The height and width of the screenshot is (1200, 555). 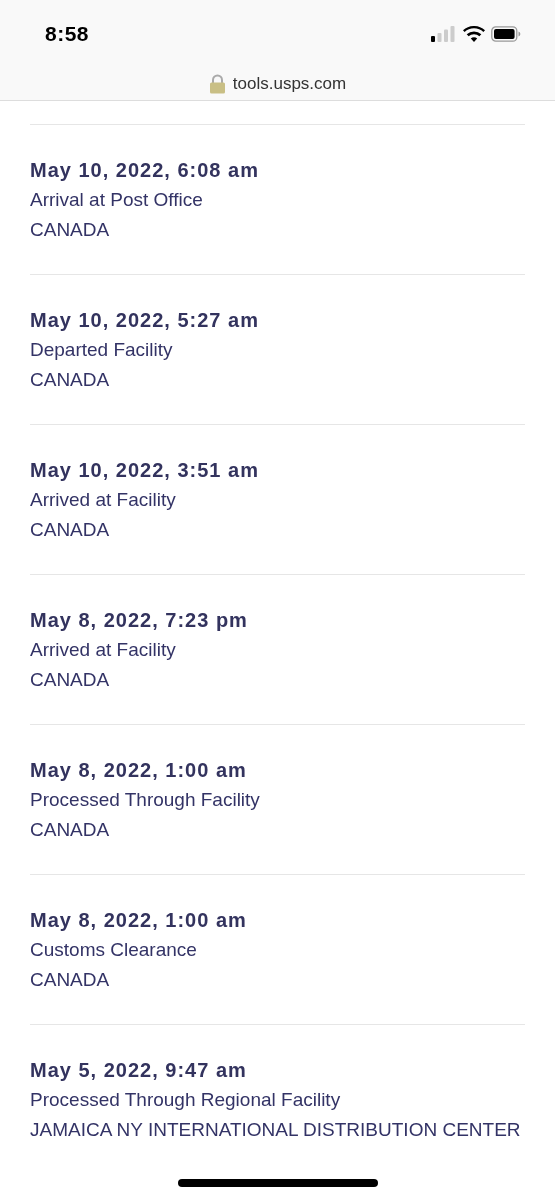 What do you see at coordinates (217, 84) in the screenshot?
I see `lock-icon` at bounding box center [217, 84].